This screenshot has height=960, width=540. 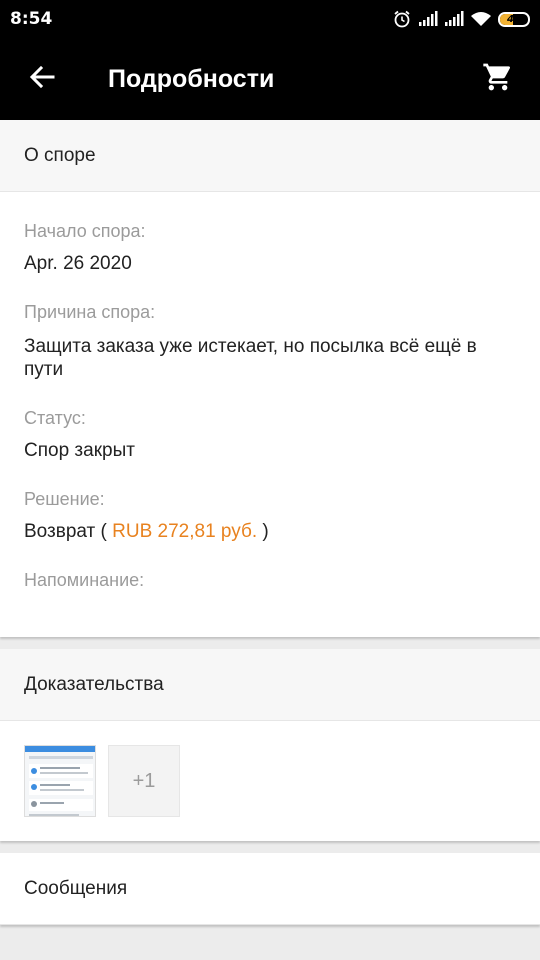 What do you see at coordinates (78, 263) in the screenshot?
I see `start-value: Apr. 26 2020` at bounding box center [78, 263].